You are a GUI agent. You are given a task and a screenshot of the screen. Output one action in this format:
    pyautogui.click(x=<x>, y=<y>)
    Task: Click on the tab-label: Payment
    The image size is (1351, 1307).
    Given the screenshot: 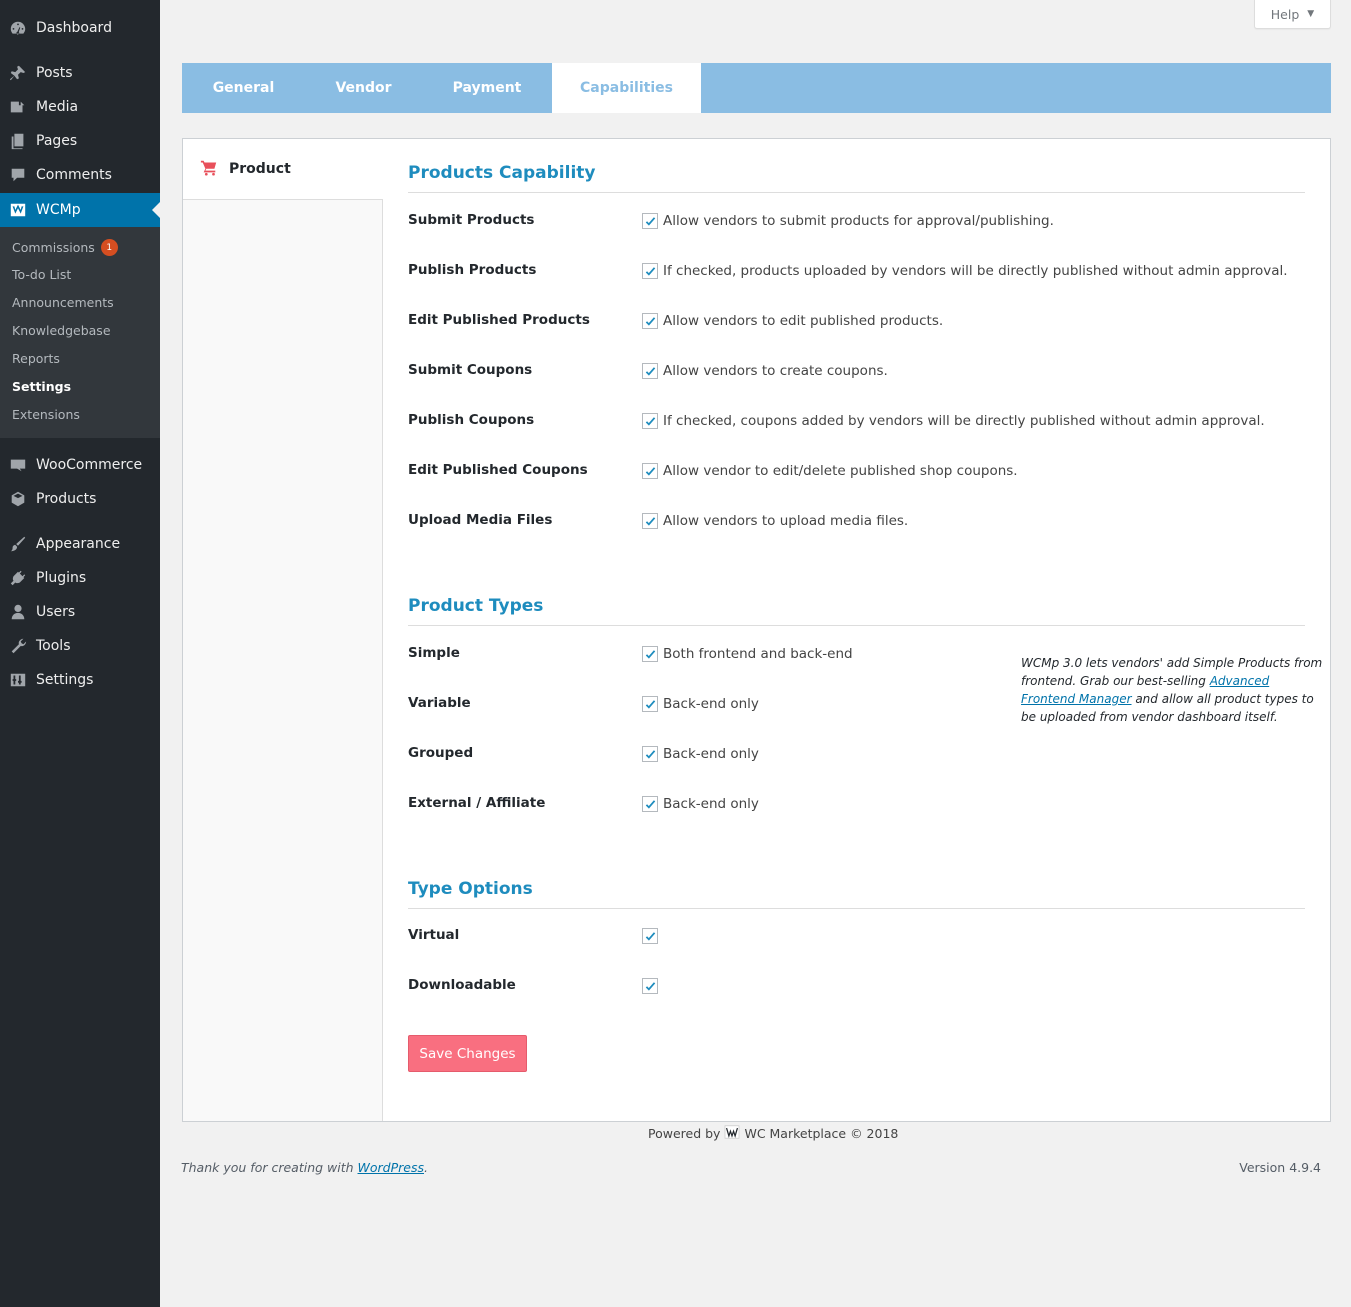 What is the action you would take?
    pyautogui.click(x=487, y=88)
    